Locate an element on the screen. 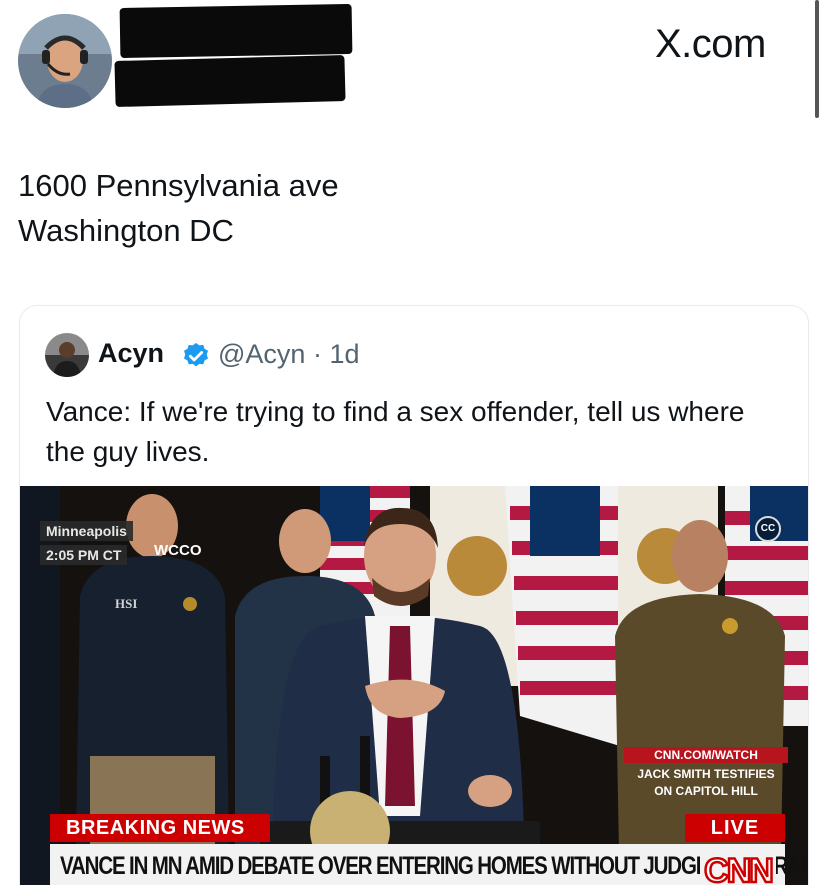 The image size is (828, 885). svg-text: CNN is located at coordinates (738, 868).